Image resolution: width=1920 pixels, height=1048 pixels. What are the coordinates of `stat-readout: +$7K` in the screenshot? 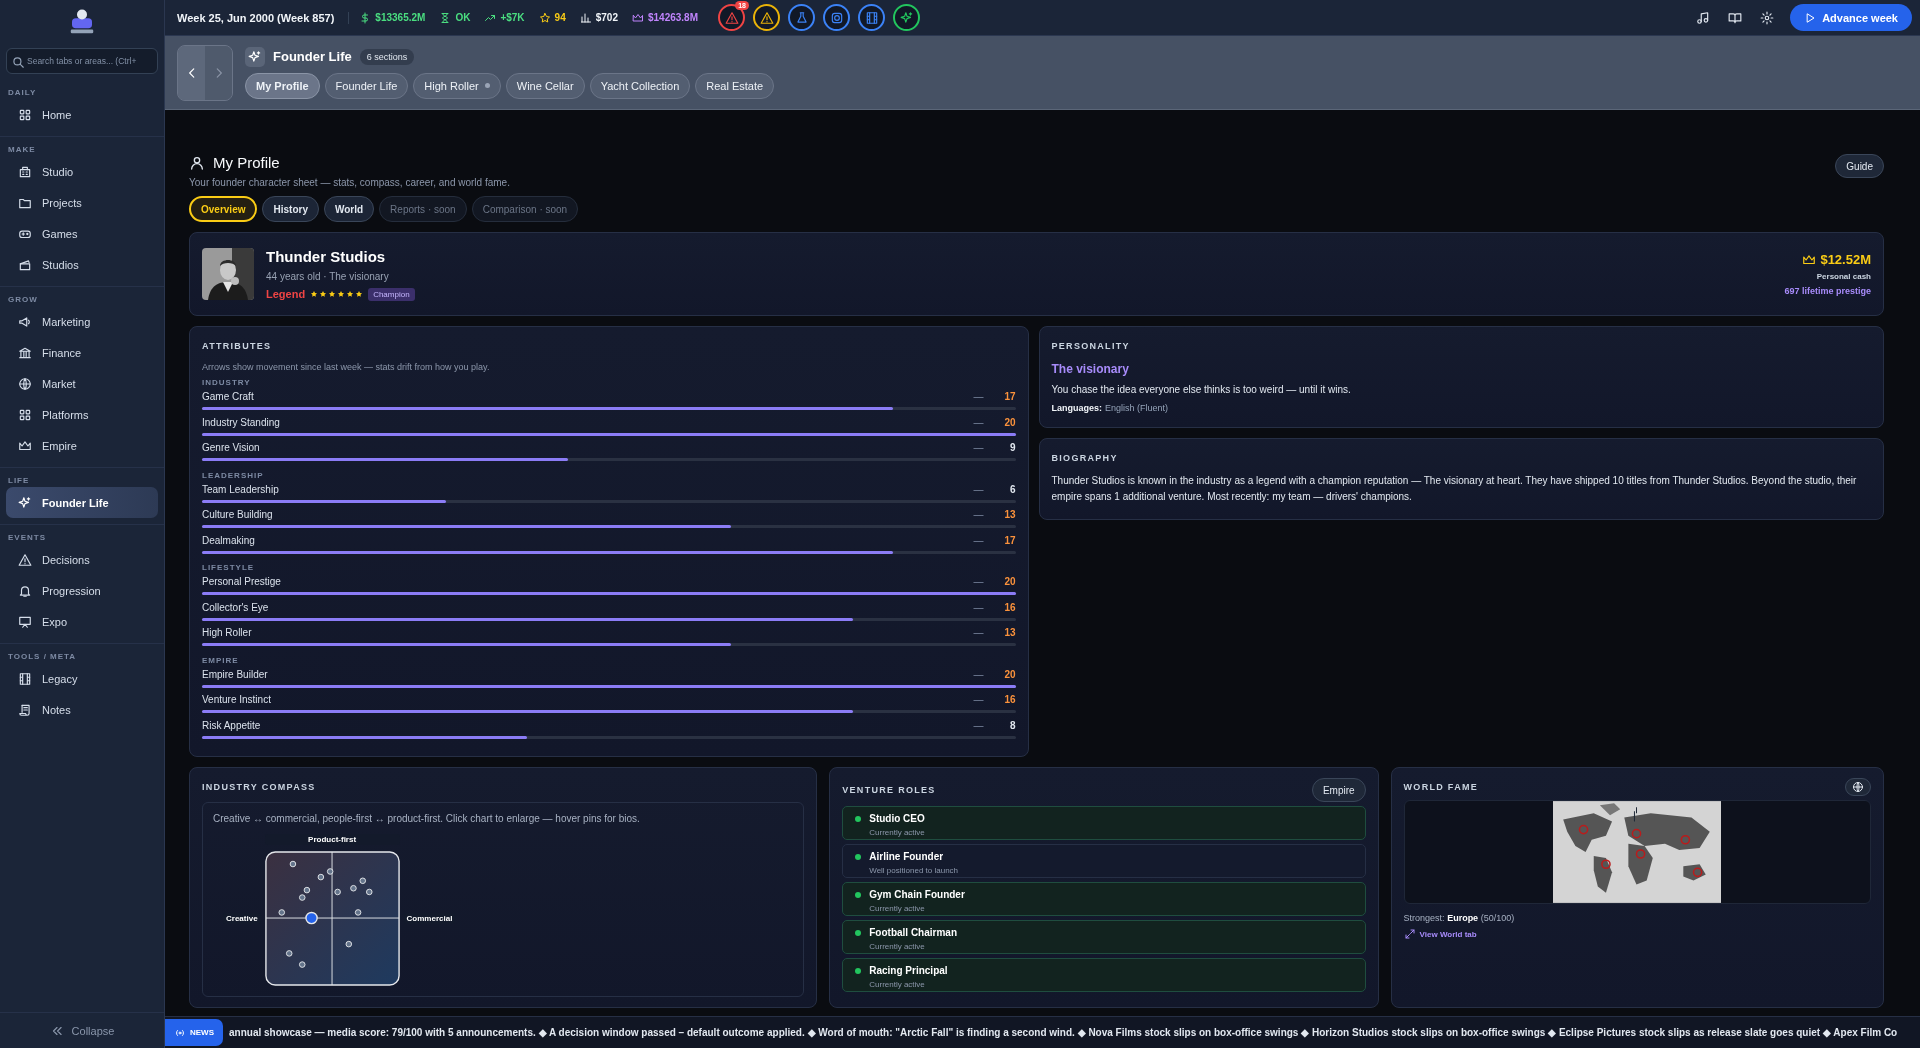 It's located at (504, 17).